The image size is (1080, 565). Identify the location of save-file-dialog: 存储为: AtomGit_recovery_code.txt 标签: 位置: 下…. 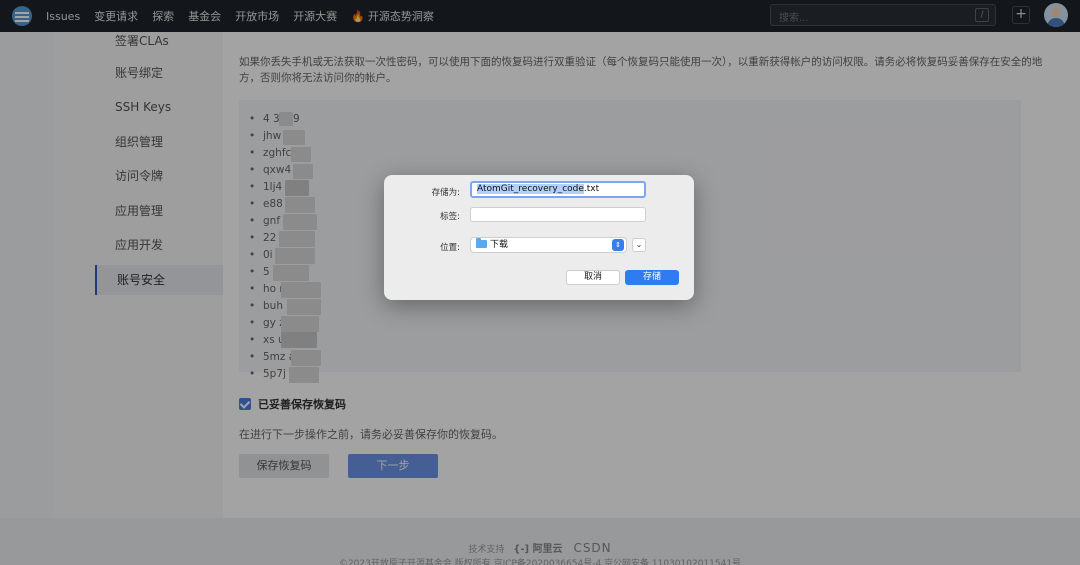
(539, 237).